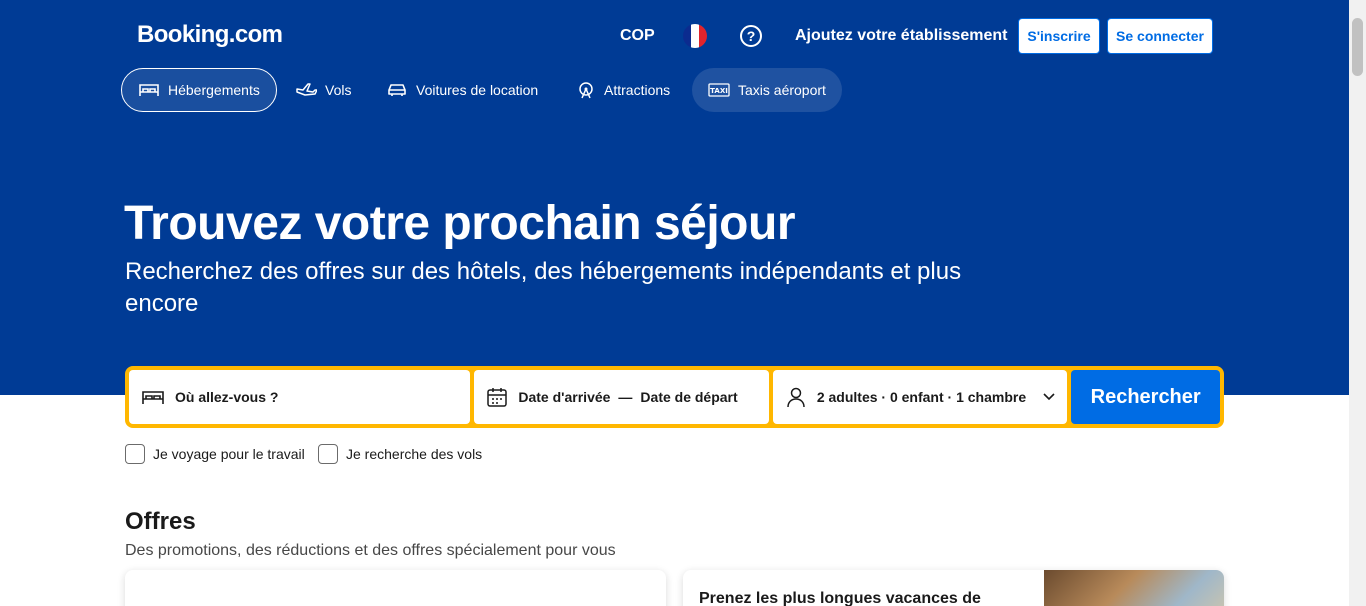  Describe the element at coordinates (323, 90) in the screenshot. I see `tab-flights: Vols` at that location.